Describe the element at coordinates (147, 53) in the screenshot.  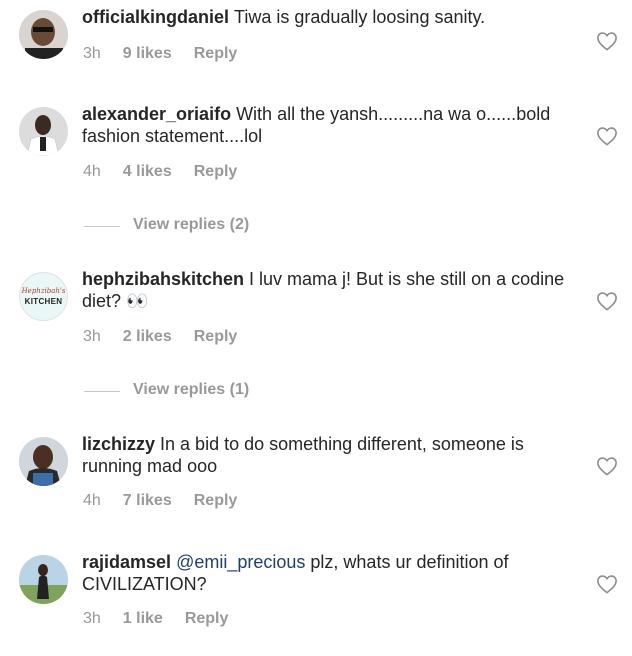
I see `comment-likes: 9 likes` at that location.